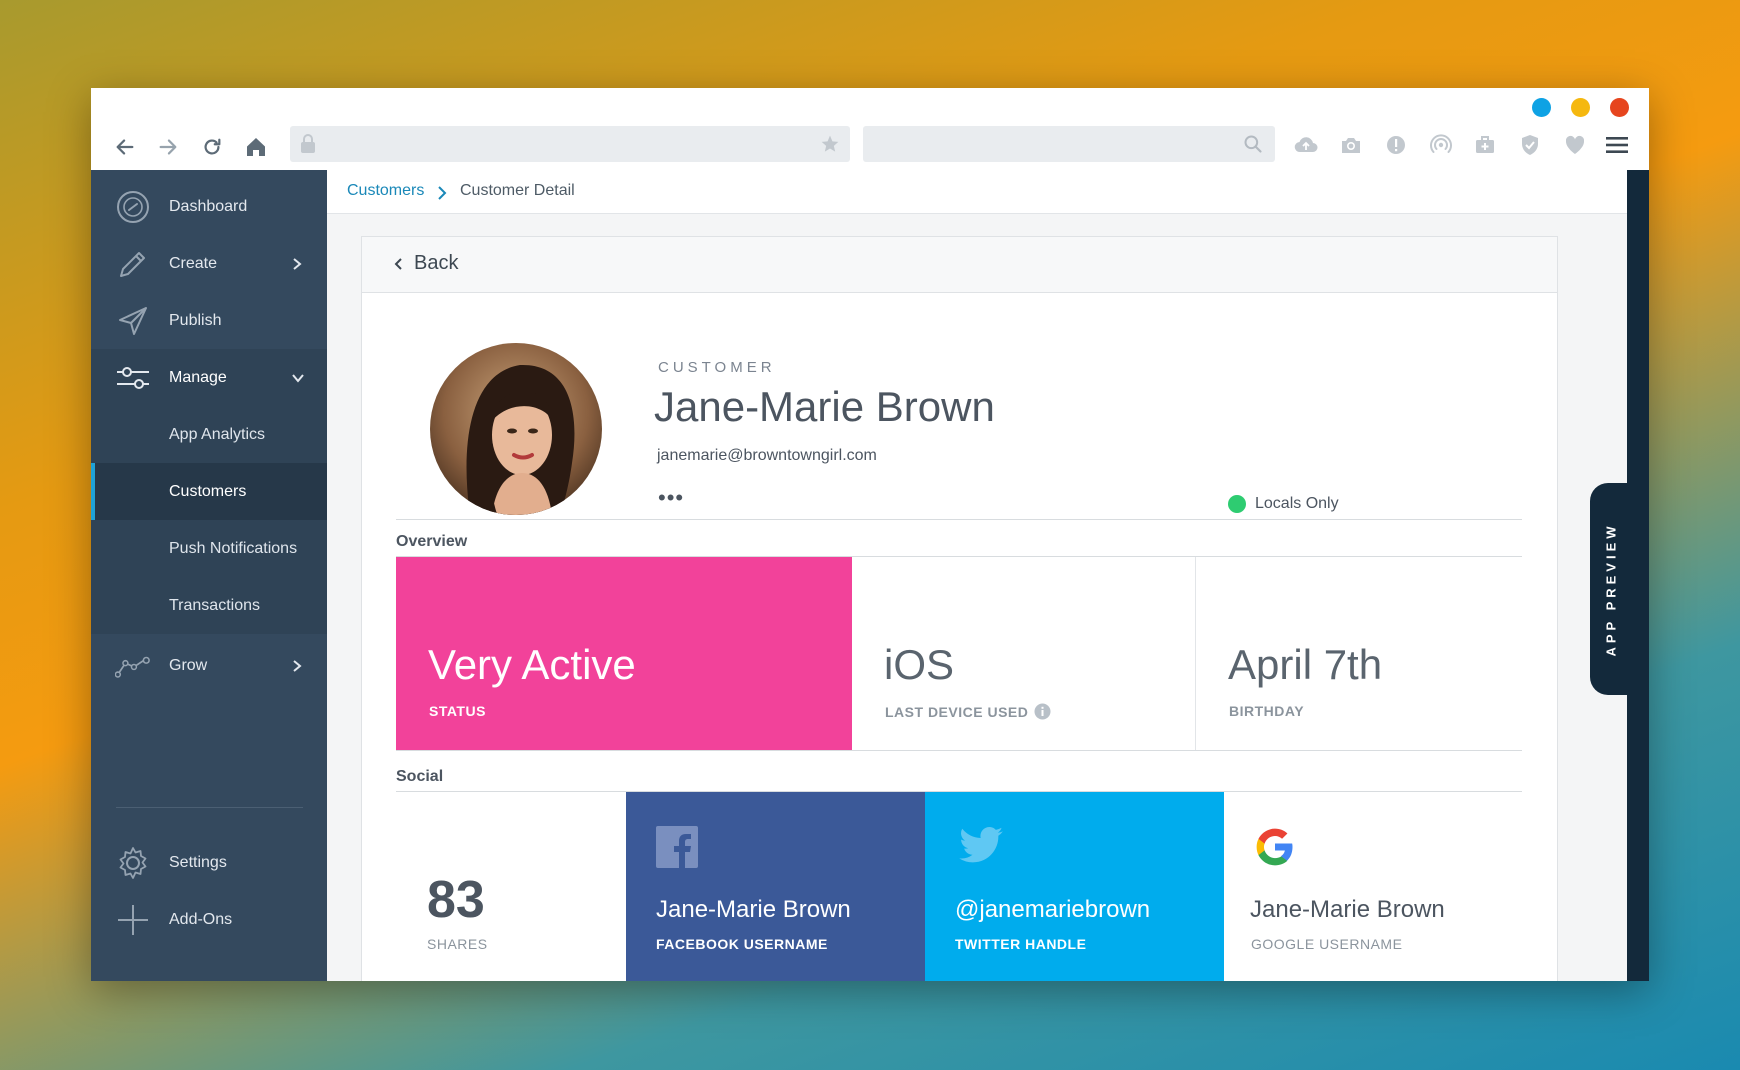  Describe the element at coordinates (1373, 886) in the screenshot. I see `google-tile: Jane-Marie Brown GOOGLE USERNAME` at that location.